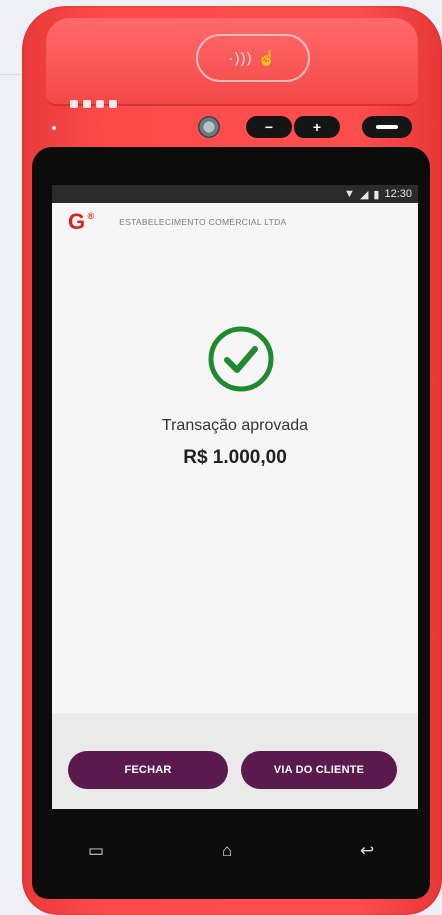 Image resolution: width=442 pixels, height=915 pixels. I want to click on transaction-amount: R$ 1.000,00, so click(235, 457).